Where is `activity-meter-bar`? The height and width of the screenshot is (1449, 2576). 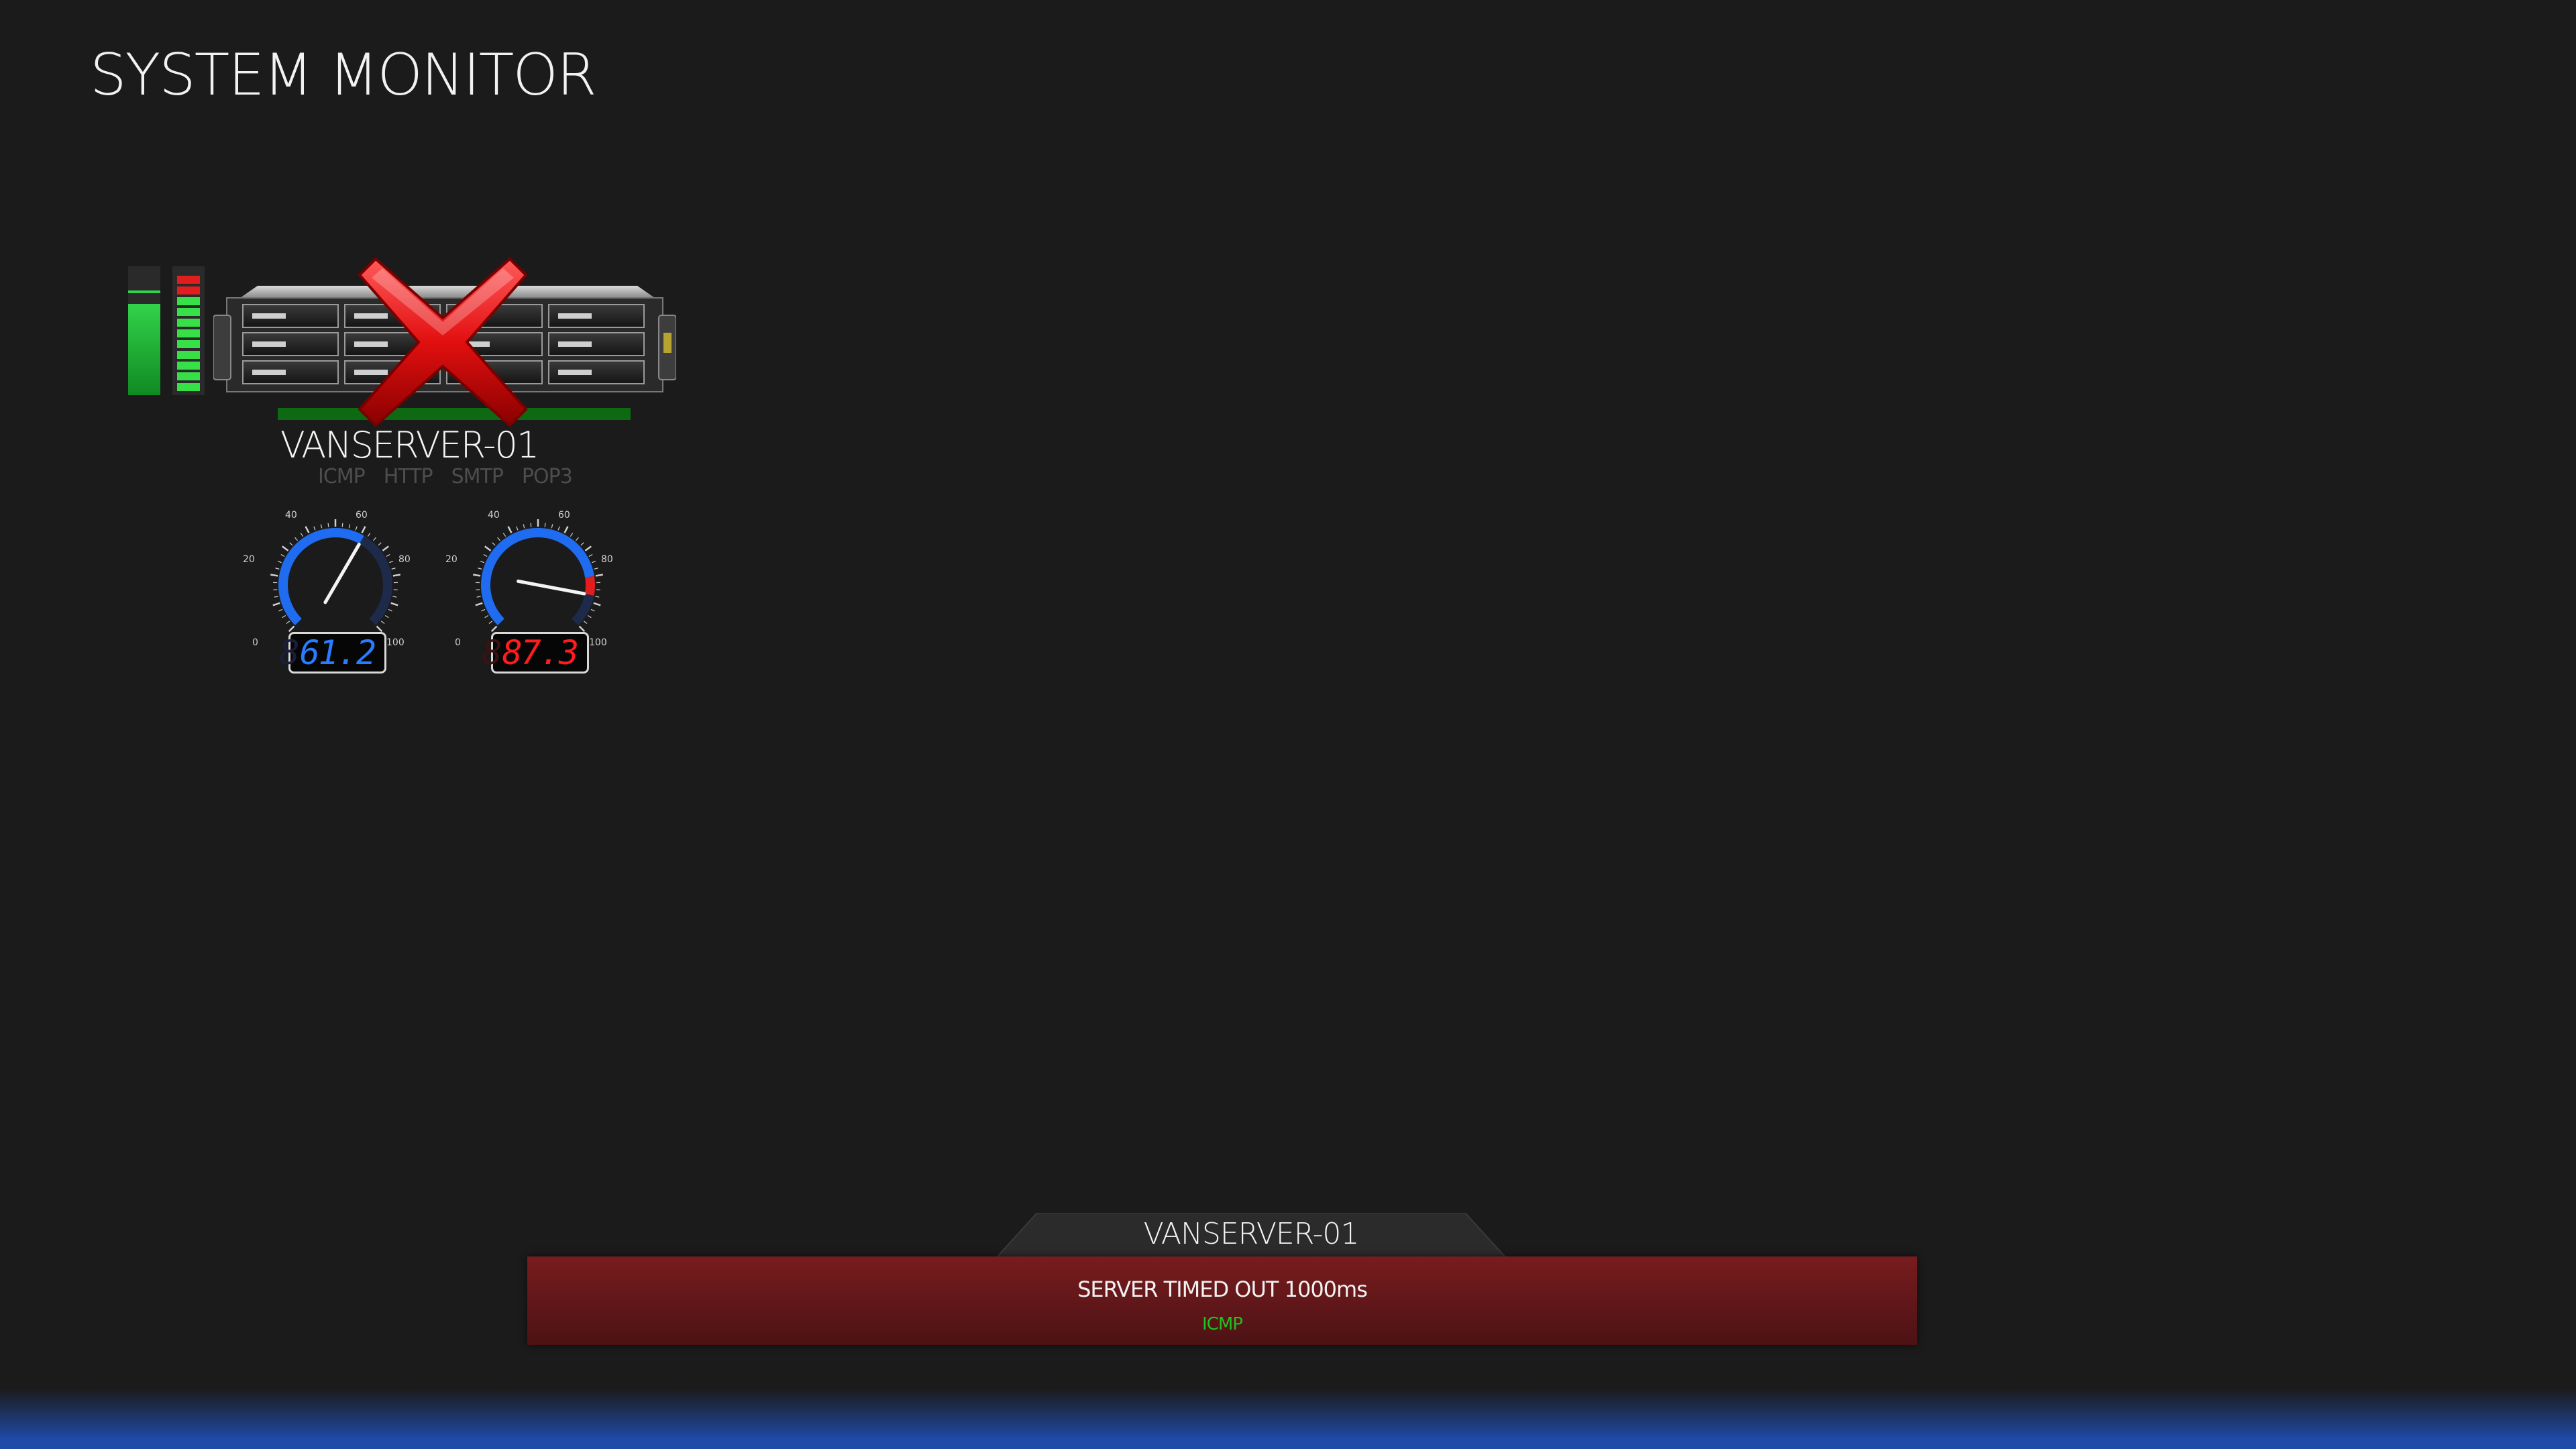
activity-meter-bar is located at coordinates (188, 330).